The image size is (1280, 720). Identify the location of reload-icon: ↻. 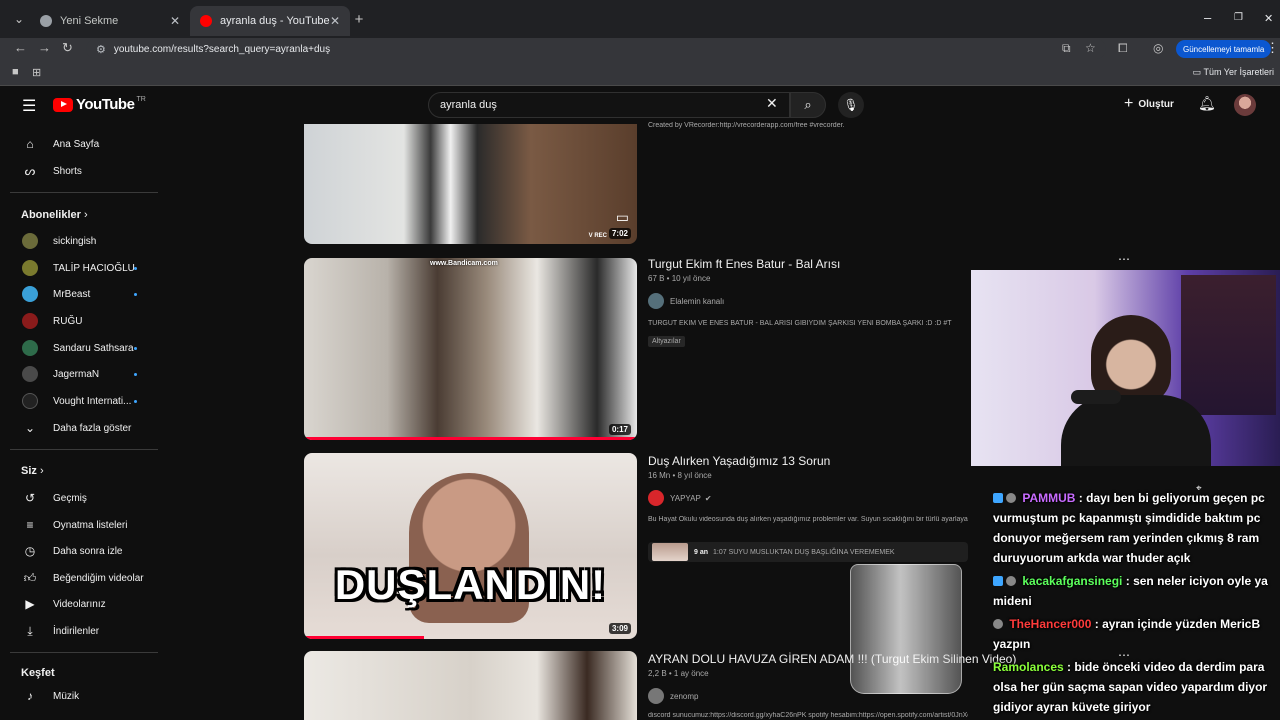
(67, 48).